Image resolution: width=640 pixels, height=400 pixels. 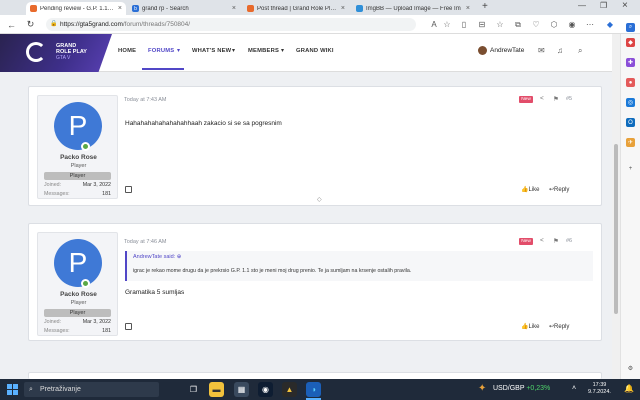 I want to click on steam-icon: ◉, so click(x=265, y=389).